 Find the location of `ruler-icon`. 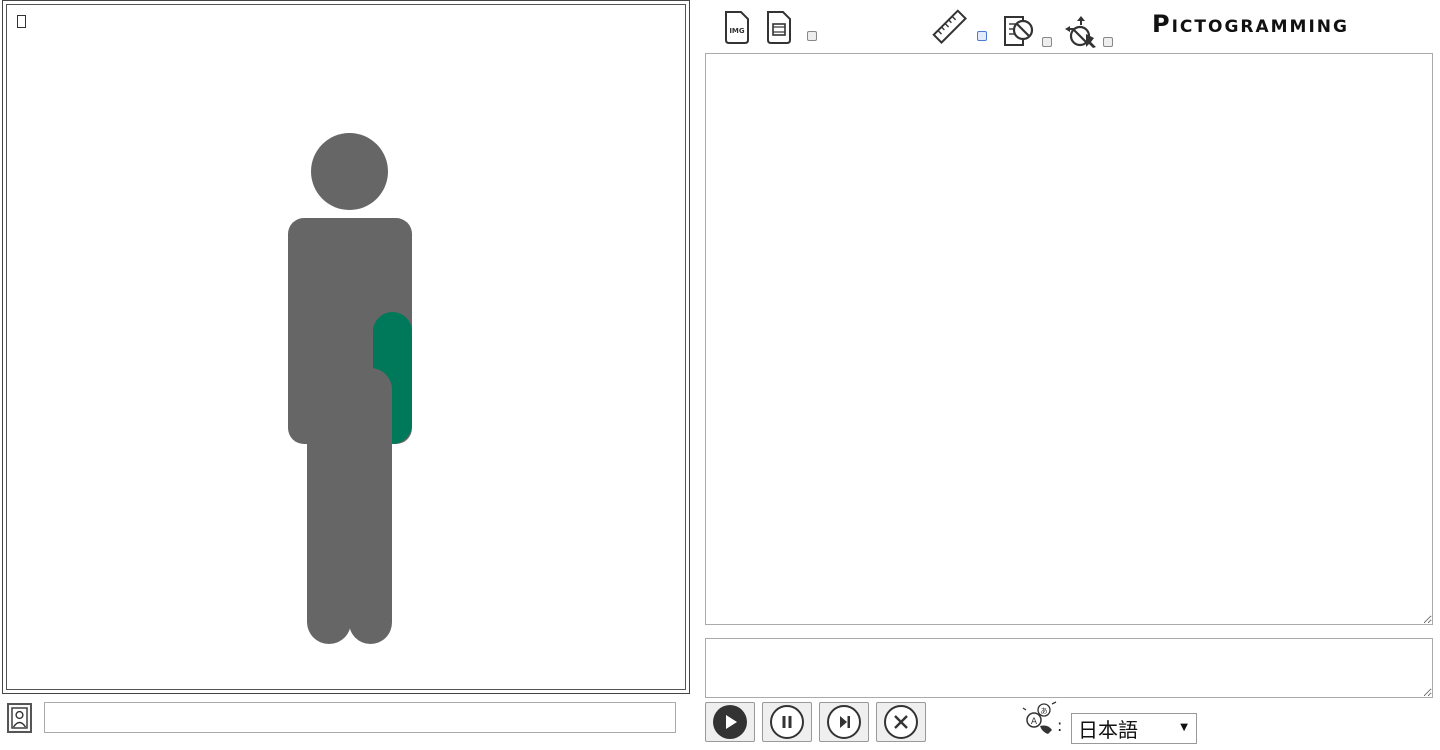

ruler-icon is located at coordinates (950, 27).